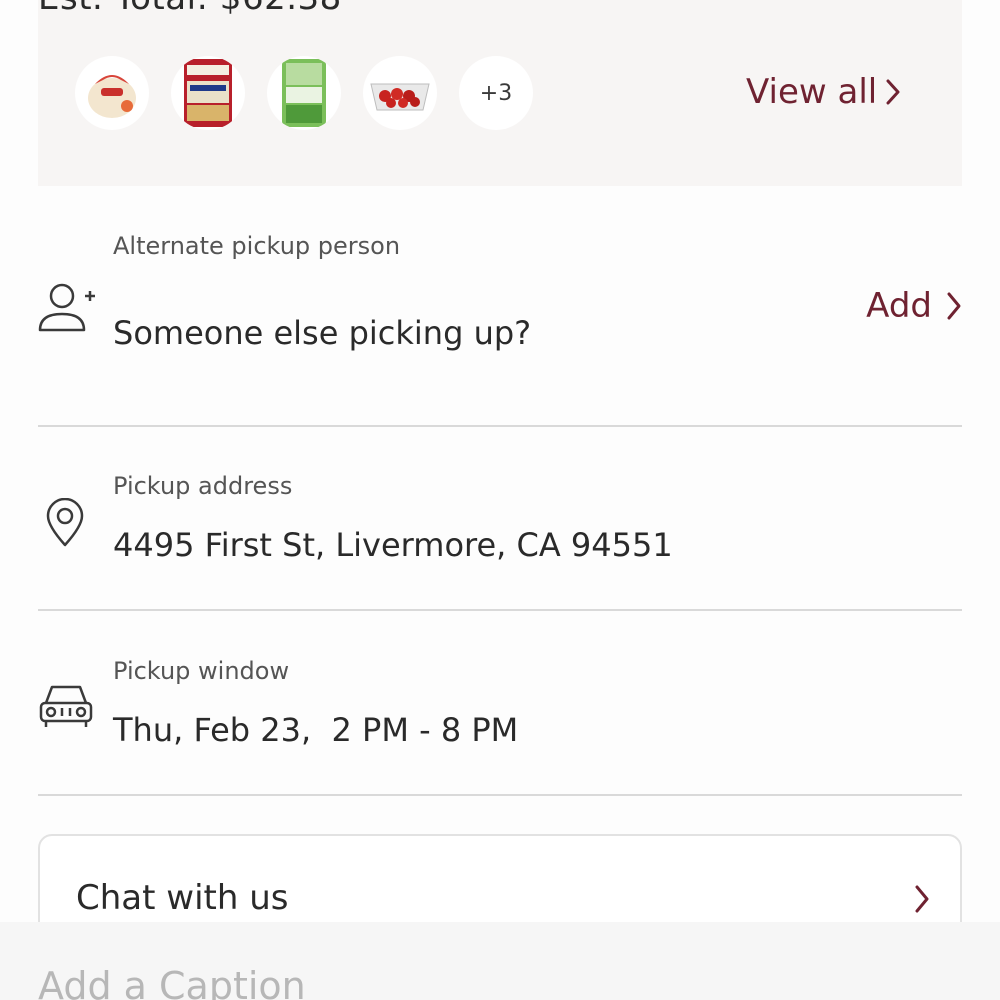 This screenshot has height=1000, width=1000. I want to click on more-items-badge: +3, so click(496, 93).